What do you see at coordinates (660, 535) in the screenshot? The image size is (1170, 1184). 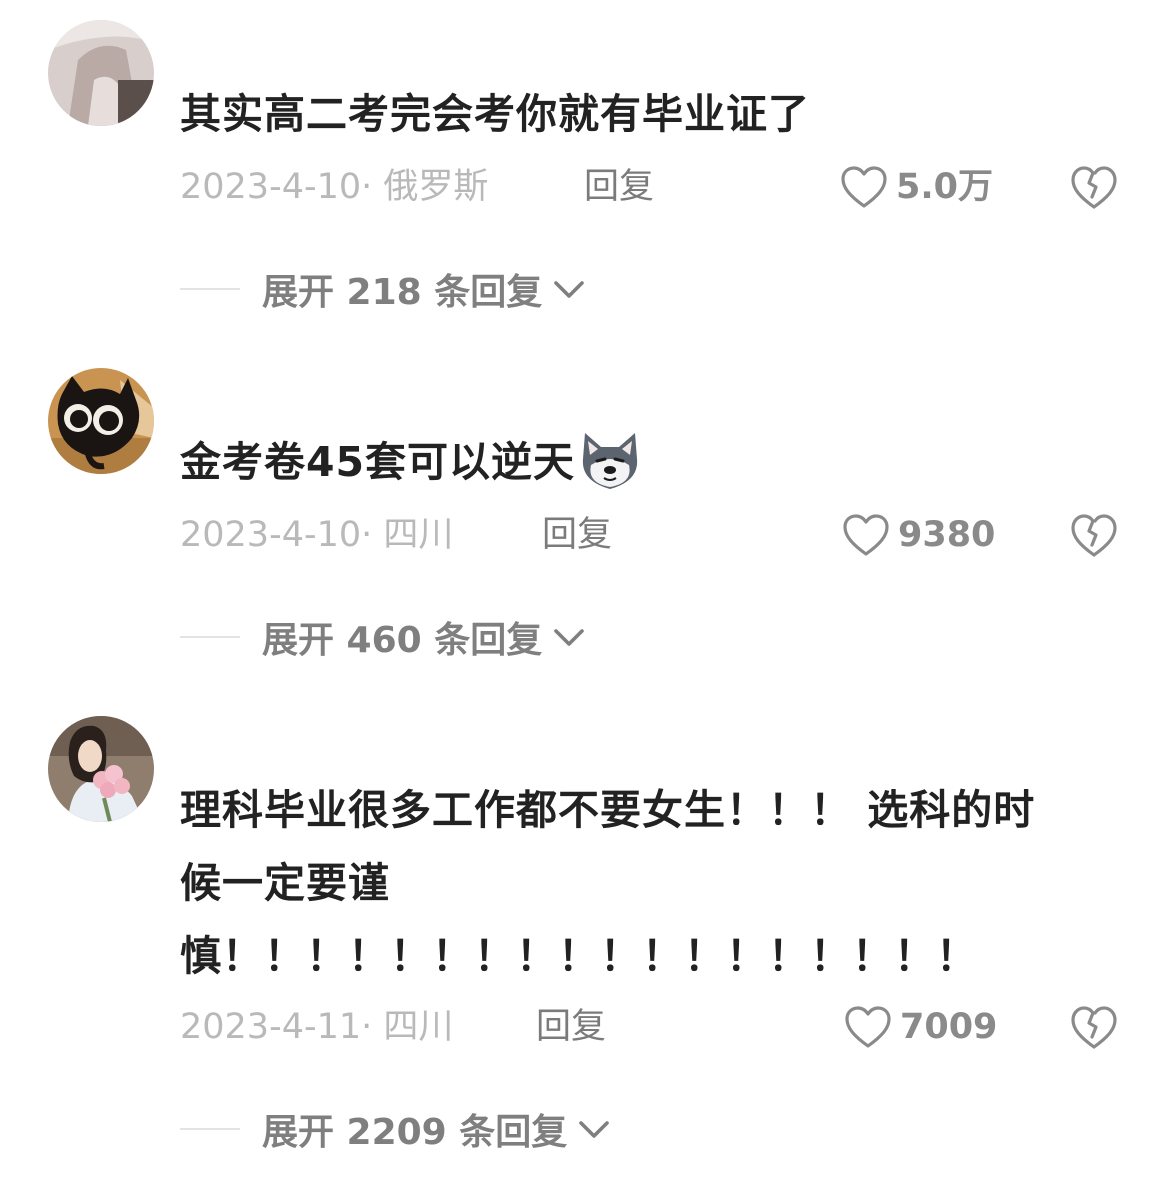 I see `comment-meta: 2023-4-10· 四川 回复 9380` at bounding box center [660, 535].